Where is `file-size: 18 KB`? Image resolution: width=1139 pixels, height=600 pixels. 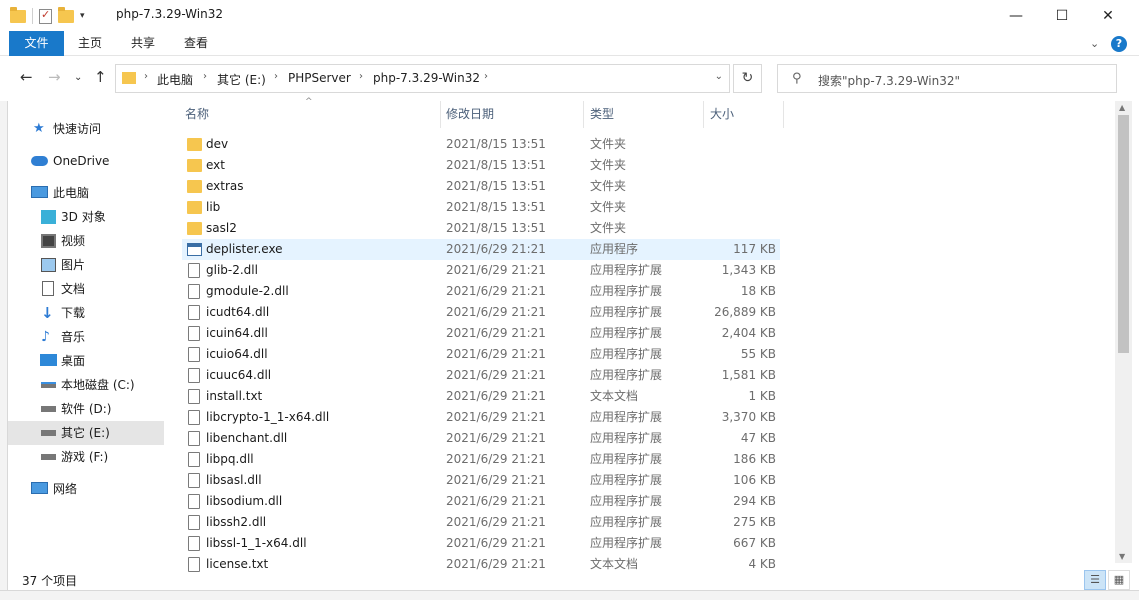 file-size: 18 KB is located at coordinates (758, 291).